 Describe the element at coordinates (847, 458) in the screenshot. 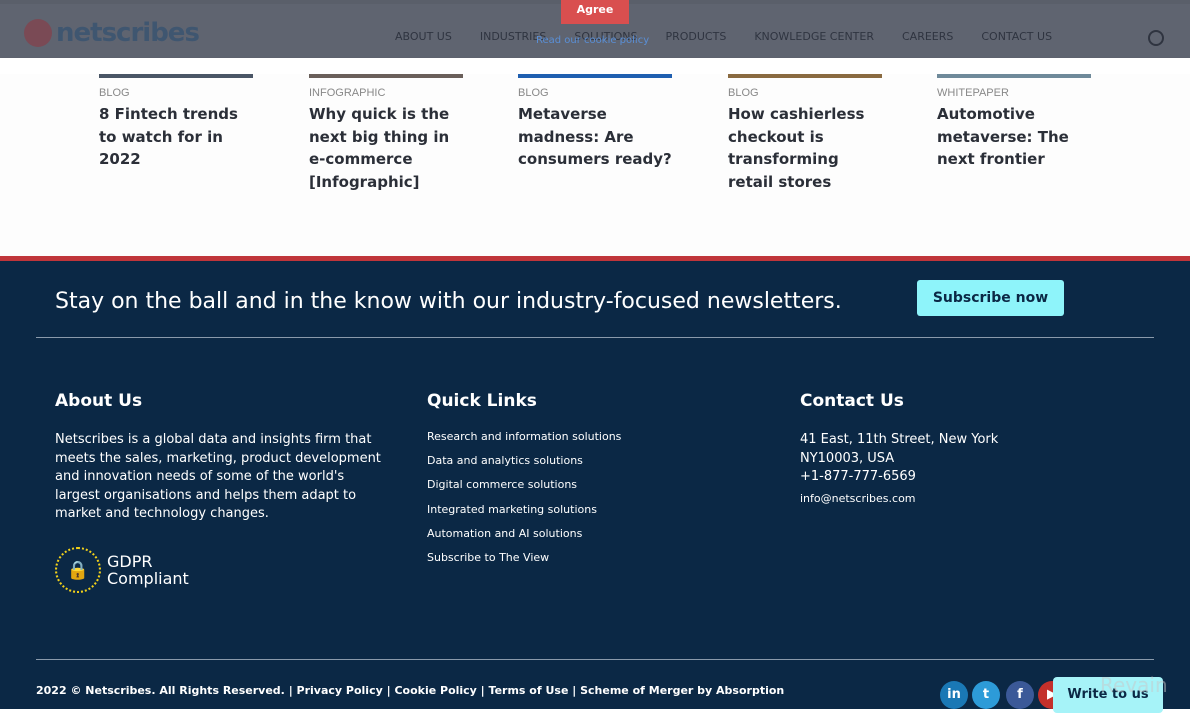

I see `address-line: NY10003, USA` at that location.